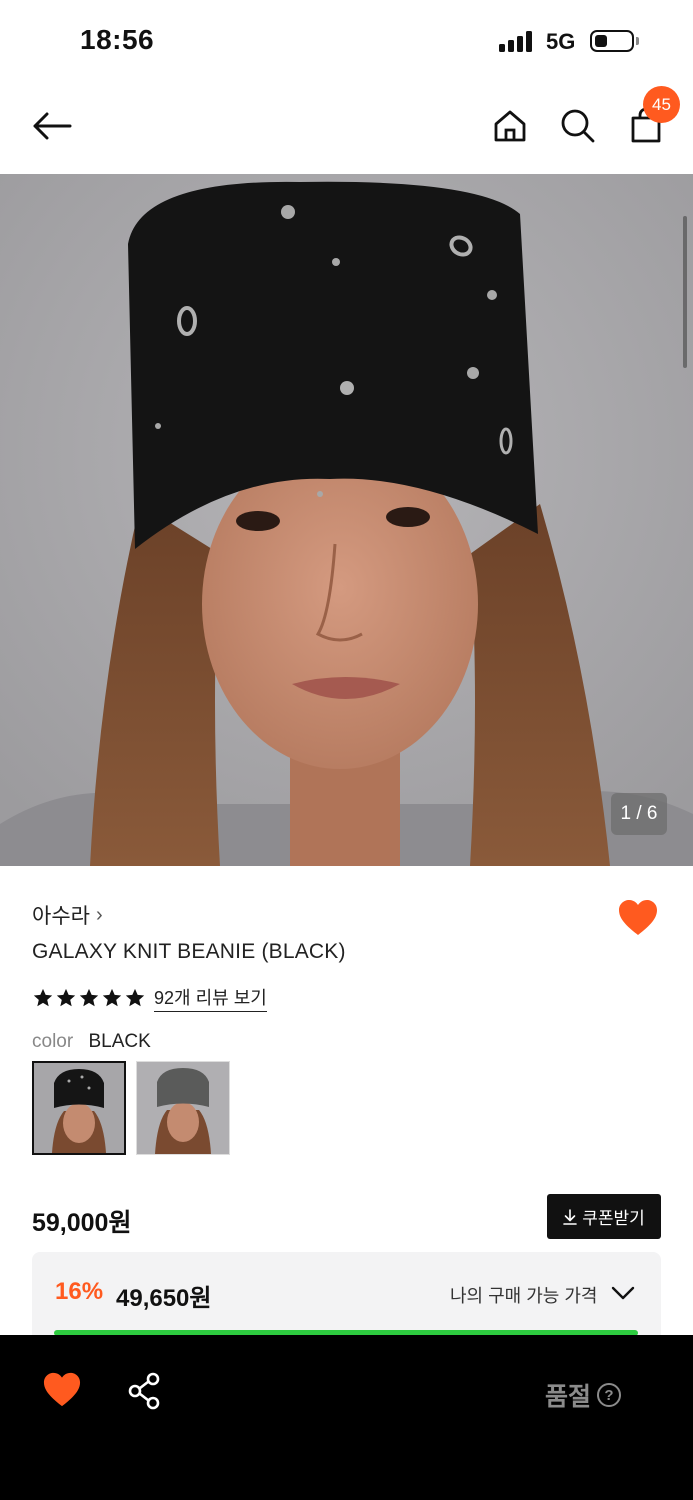 The height and width of the screenshot is (1500, 693). What do you see at coordinates (53, 1041) in the screenshot?
I see `color-label: color` at bounding box center [53, 1041].